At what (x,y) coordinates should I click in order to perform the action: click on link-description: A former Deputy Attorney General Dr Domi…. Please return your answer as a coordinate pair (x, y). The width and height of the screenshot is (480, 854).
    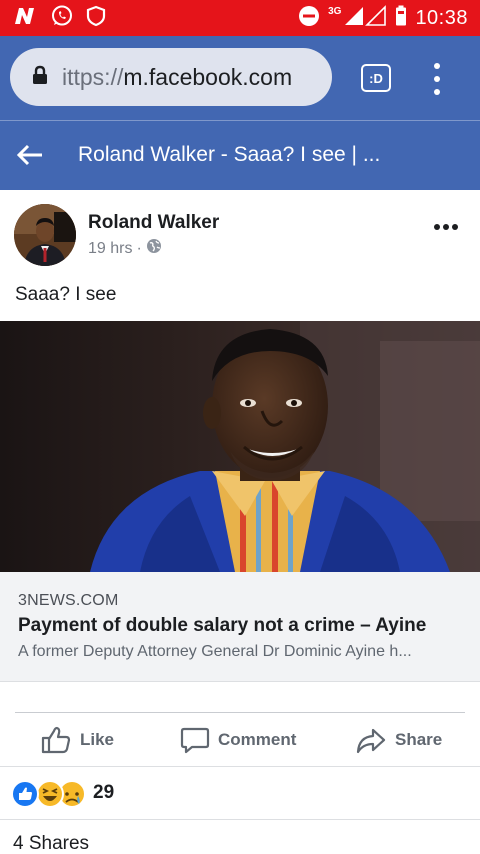
    Looking at the image, I should click on (215, 651).